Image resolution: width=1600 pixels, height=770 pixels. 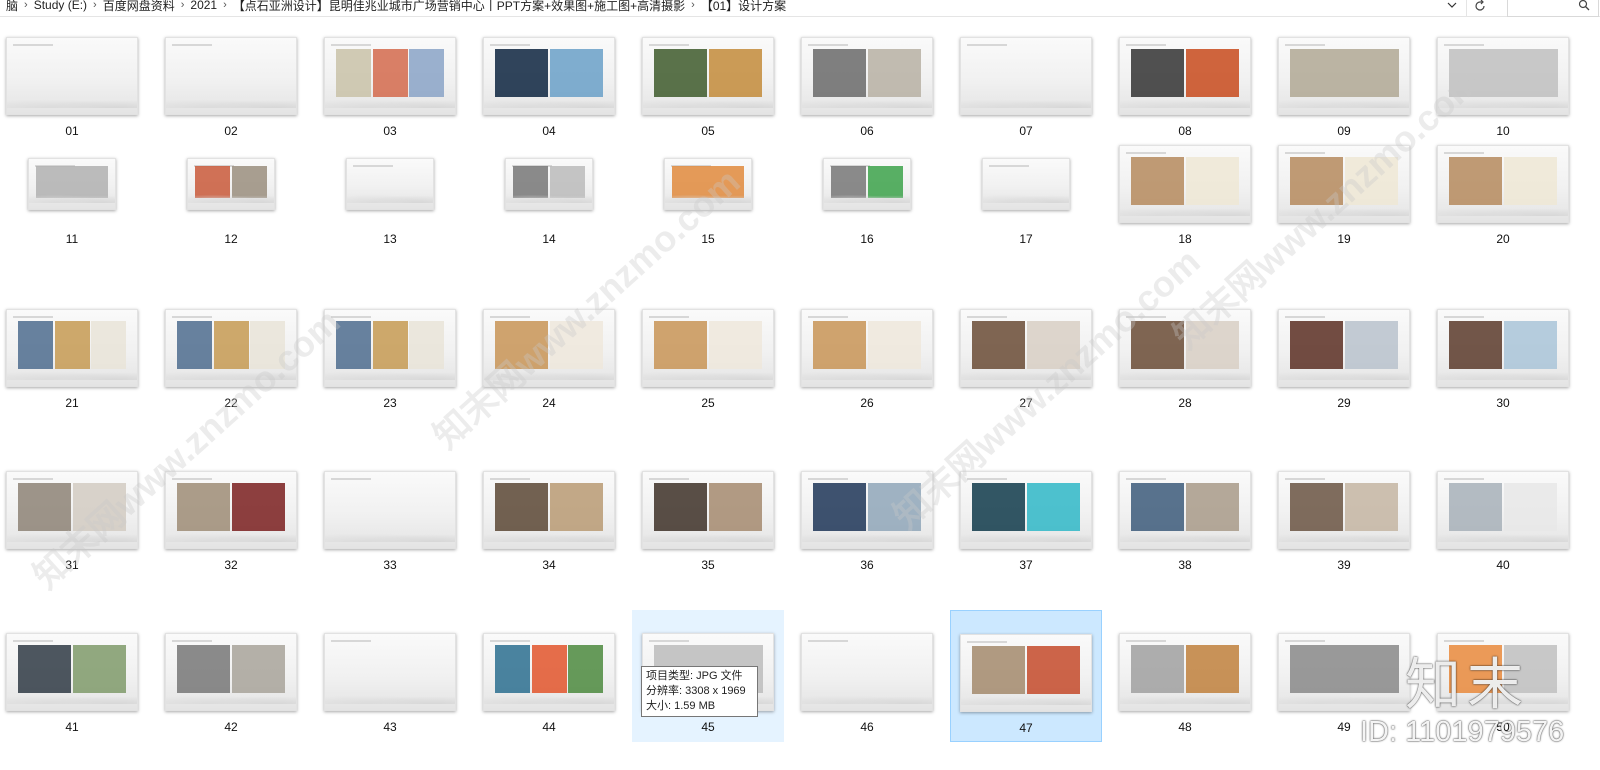 What do you see at coordinates (743, 7) in the screenshot?
I see `breadcrumb-item-current: 【01】设计方案` at bounding box center [743, 7].